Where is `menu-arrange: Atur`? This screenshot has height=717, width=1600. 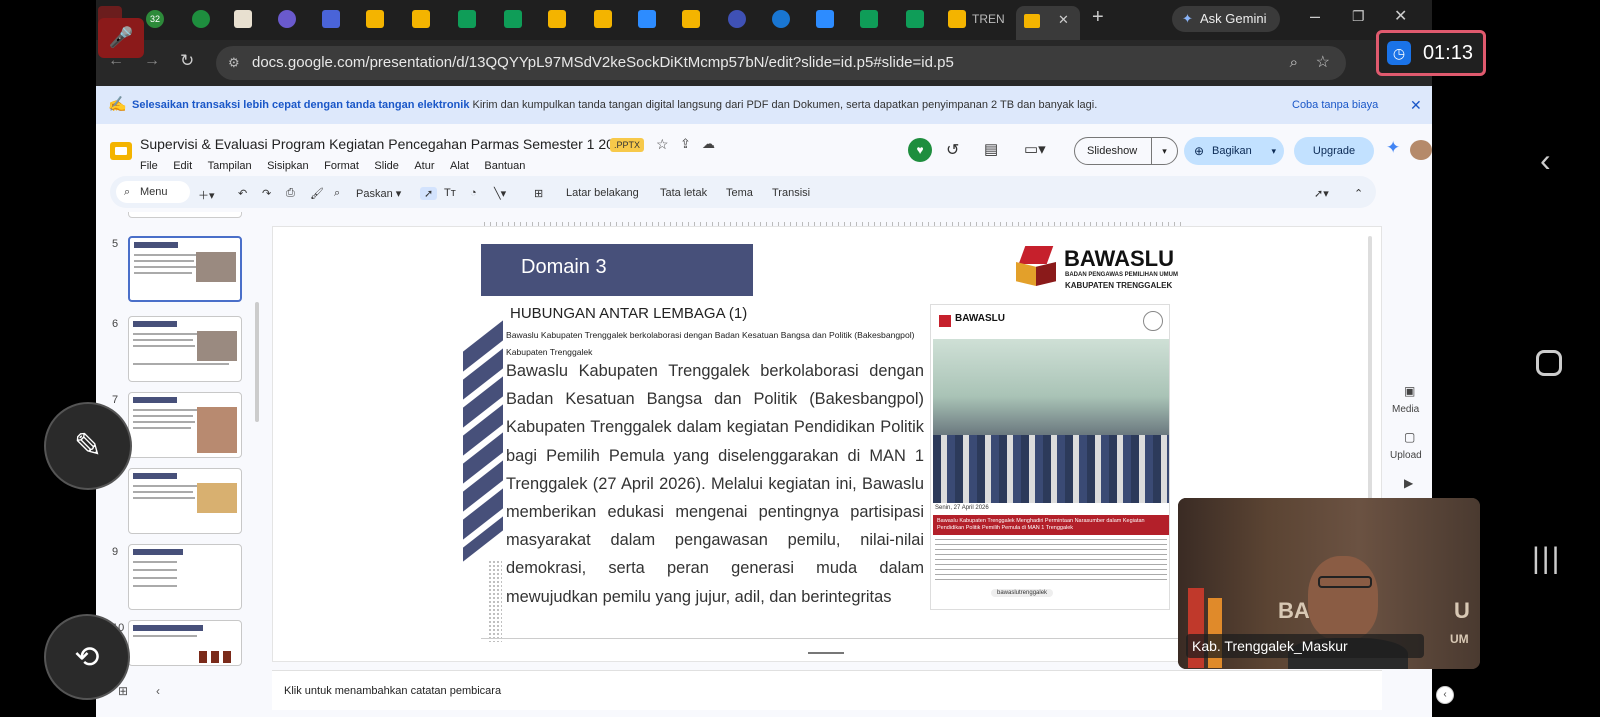
menu-arrange: Atur is located at coordinates (424, 166).